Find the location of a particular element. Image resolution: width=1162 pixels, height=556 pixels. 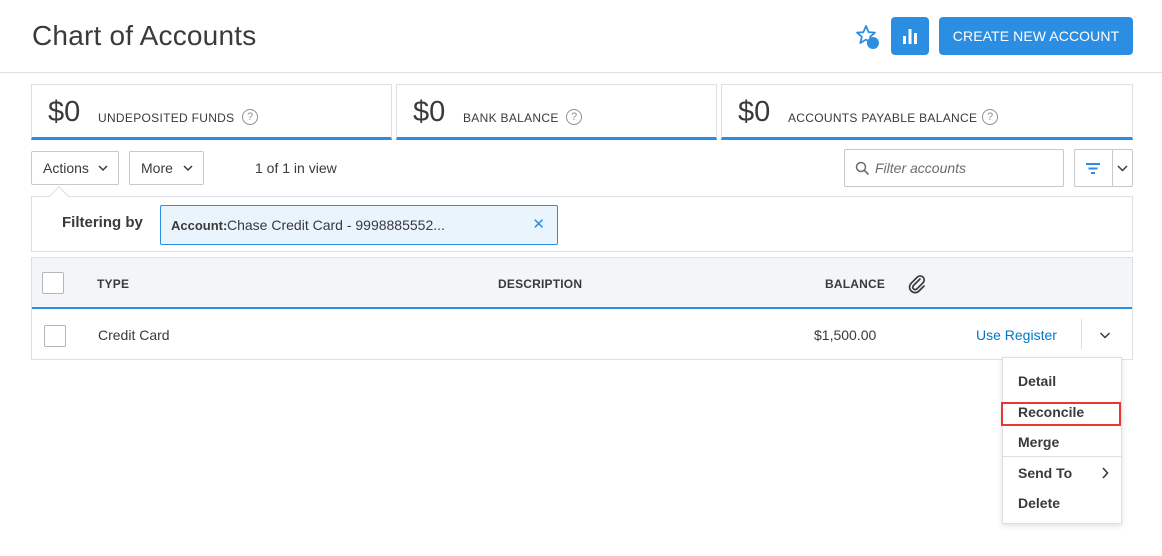

in-view-count: 1 of 1 in view is located at coordinates (296, 168).